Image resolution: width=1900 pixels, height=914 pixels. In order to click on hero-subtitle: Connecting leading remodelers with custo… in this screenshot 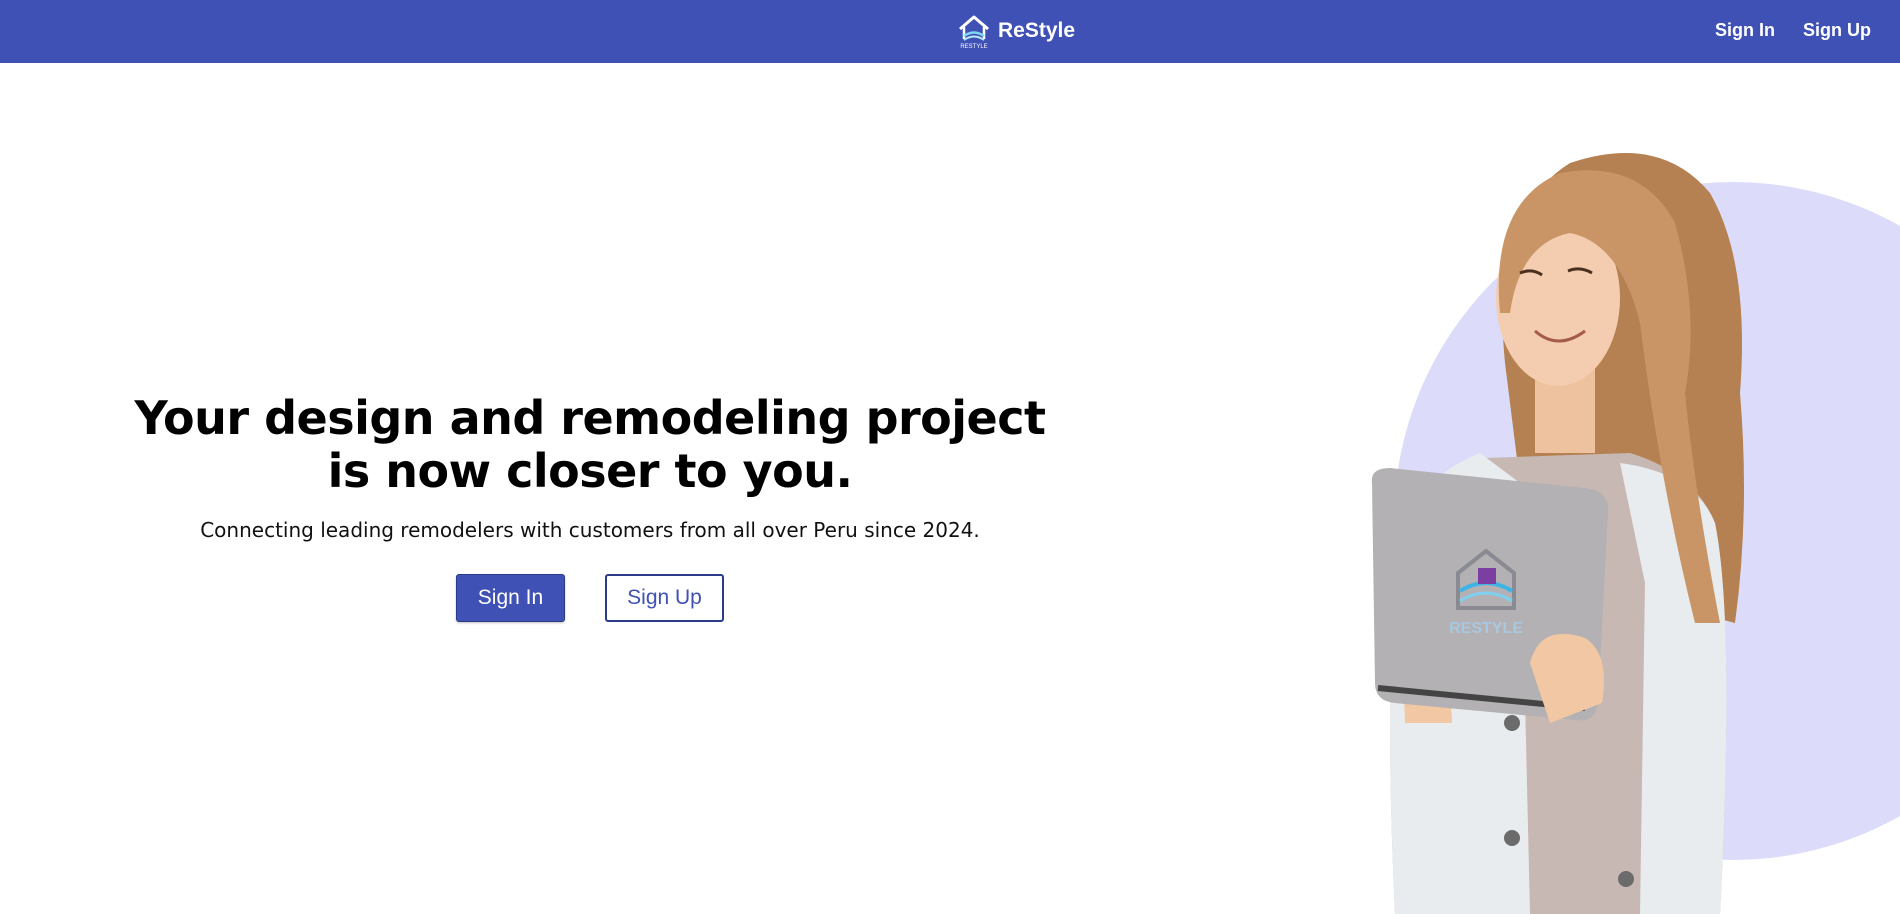, I will do `click(590, 530)`.